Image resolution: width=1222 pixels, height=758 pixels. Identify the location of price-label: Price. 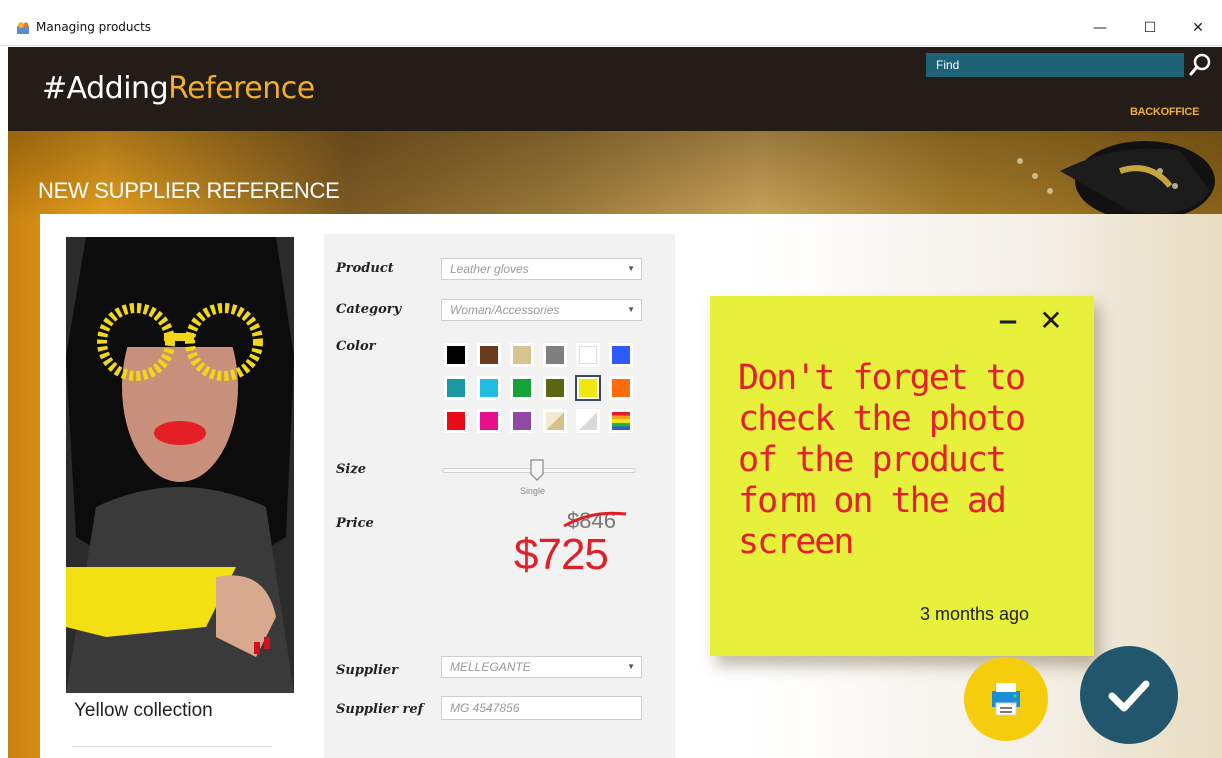
(355, 523).